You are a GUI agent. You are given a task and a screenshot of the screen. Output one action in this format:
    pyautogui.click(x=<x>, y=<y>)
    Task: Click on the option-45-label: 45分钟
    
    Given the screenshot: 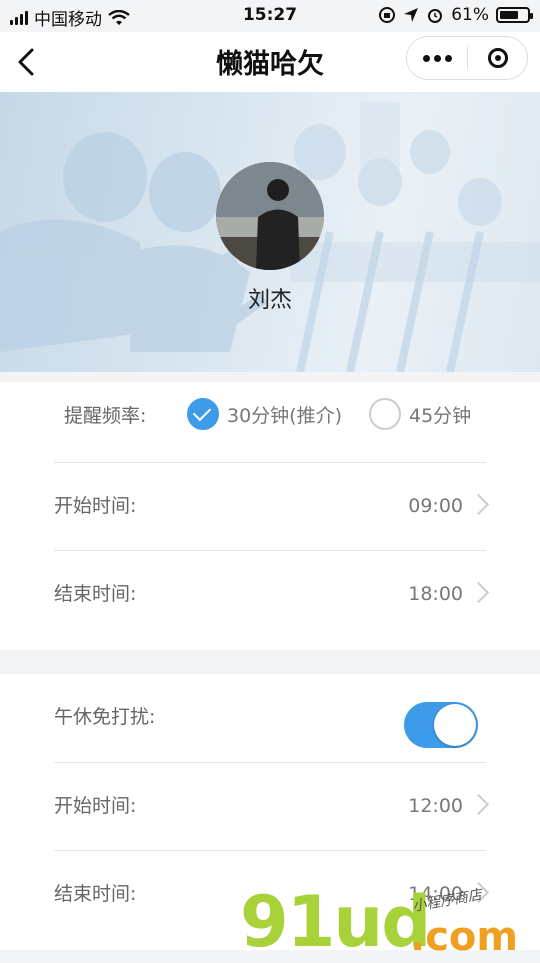 What is the action you would take?
    pyautogui.click(x=440, y=415)
    